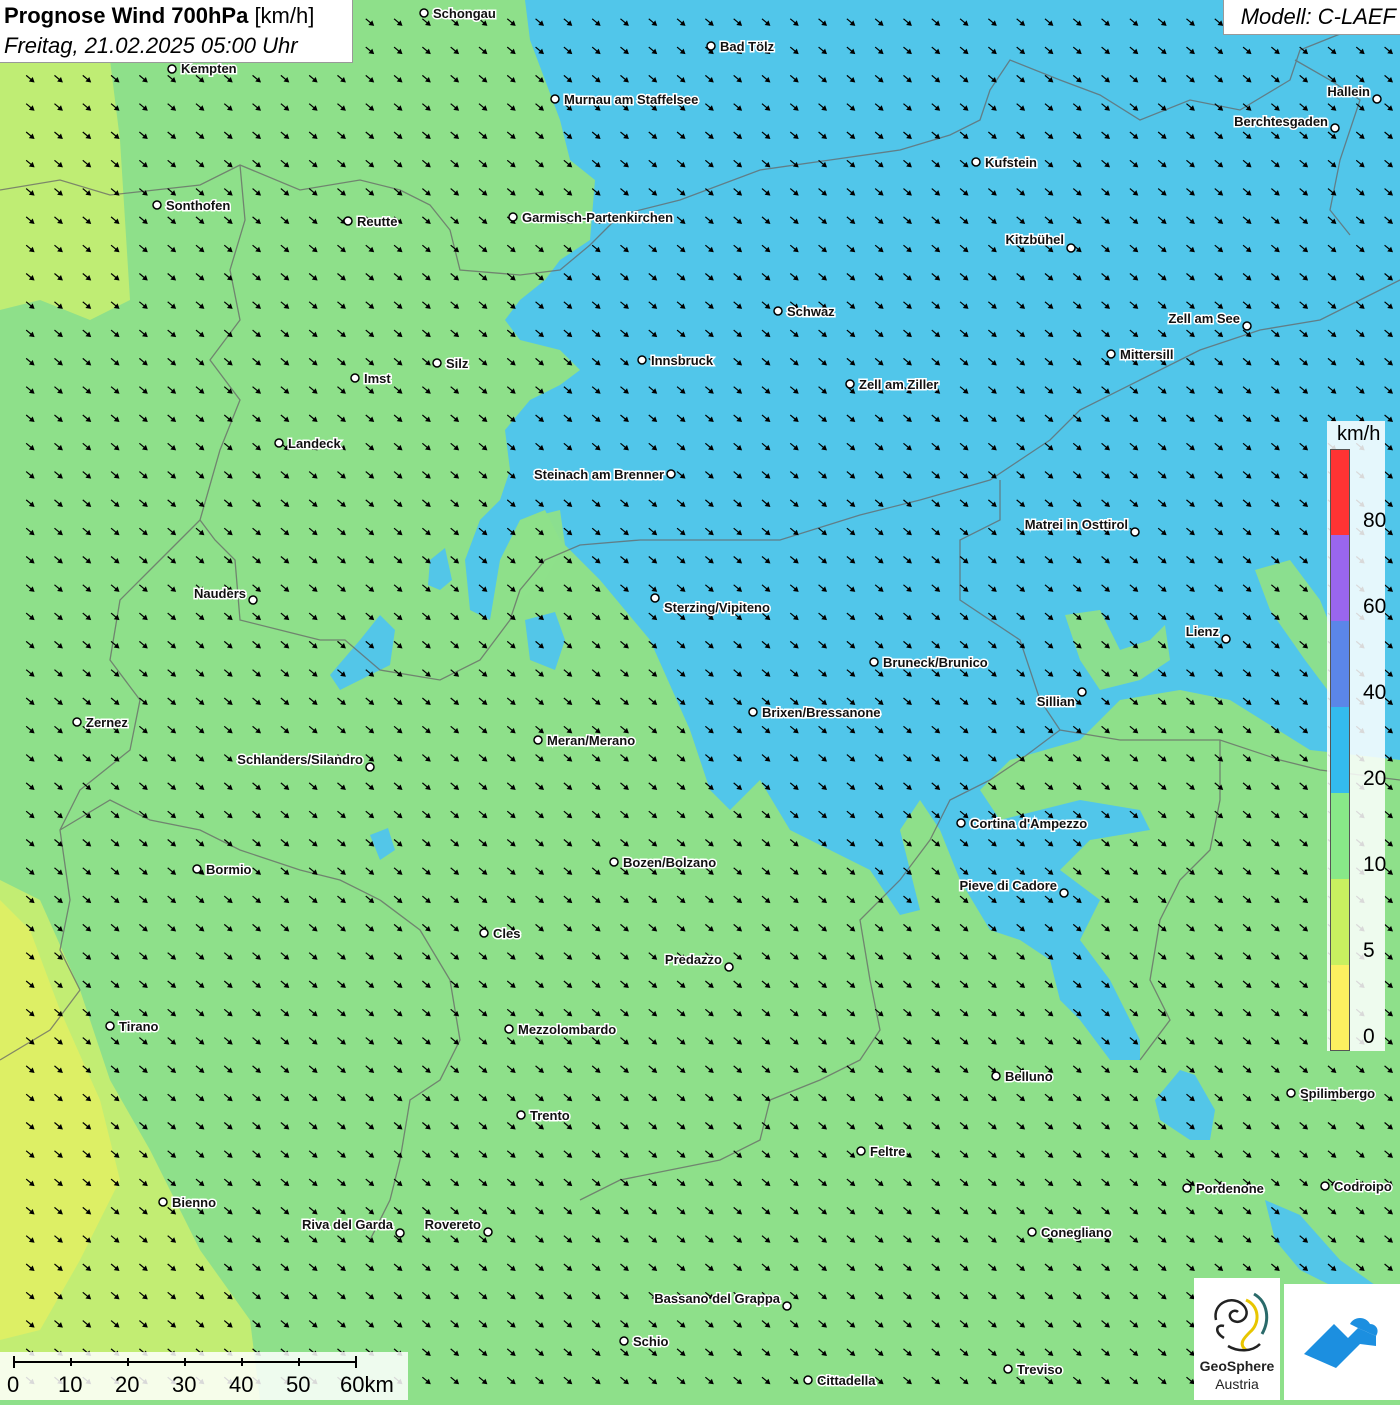 The height and width of the screenshot is (1405, 1400). I want to click on city-label: Zernez, so click(107, 722).